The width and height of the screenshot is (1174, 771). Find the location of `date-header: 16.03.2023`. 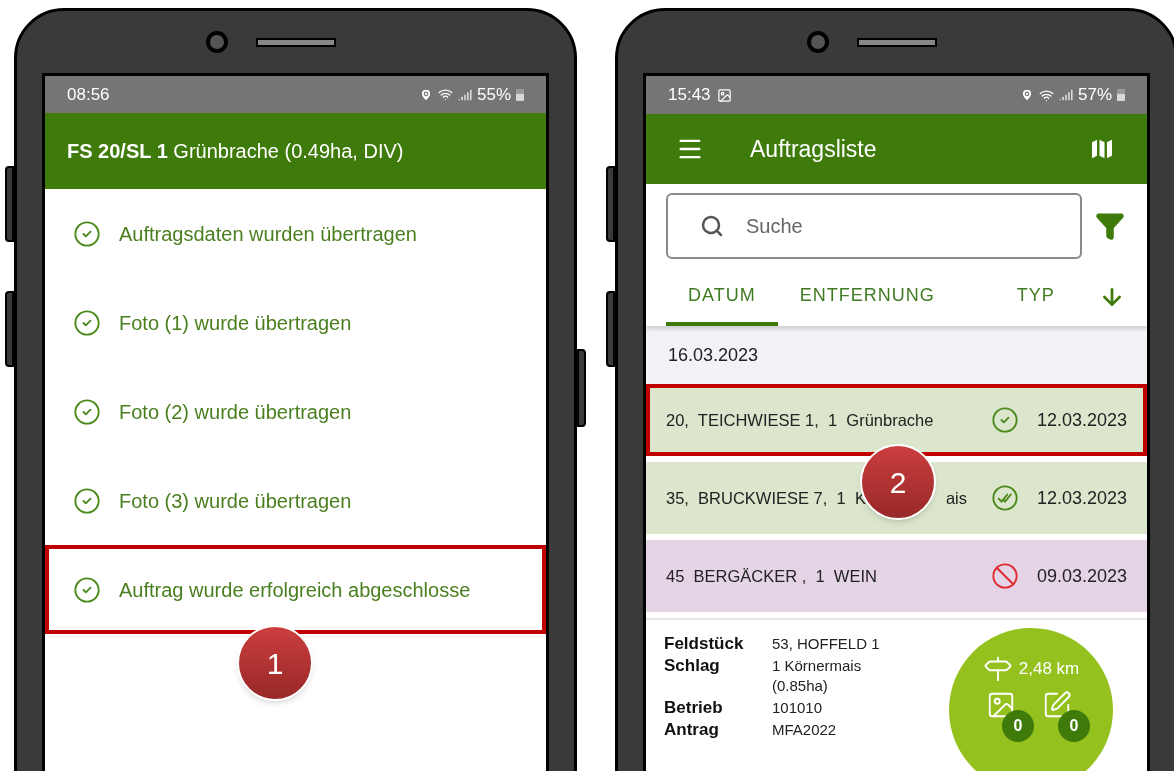

date-header: 16.03.2023 is located at coordinates (896, 355).